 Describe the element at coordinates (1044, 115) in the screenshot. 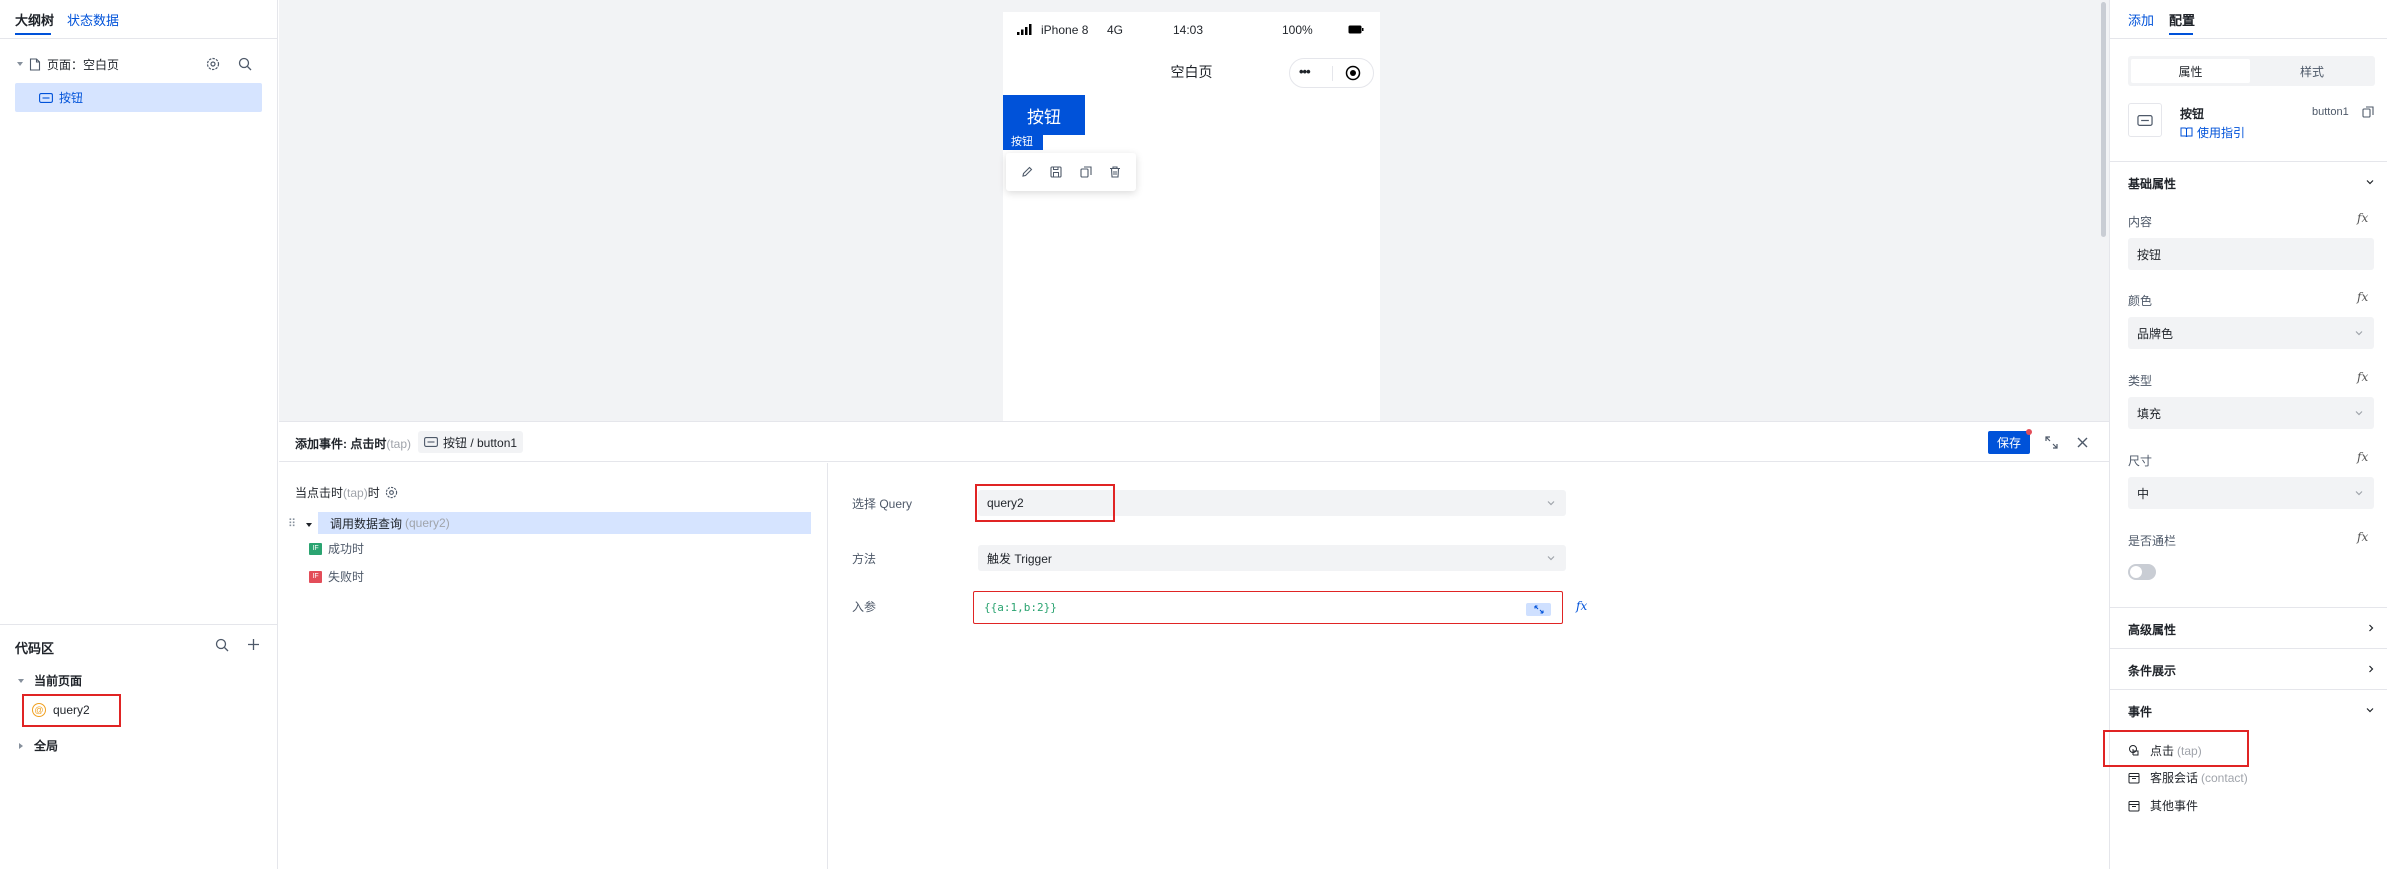

I see `preview-button: 按钮` at that location.